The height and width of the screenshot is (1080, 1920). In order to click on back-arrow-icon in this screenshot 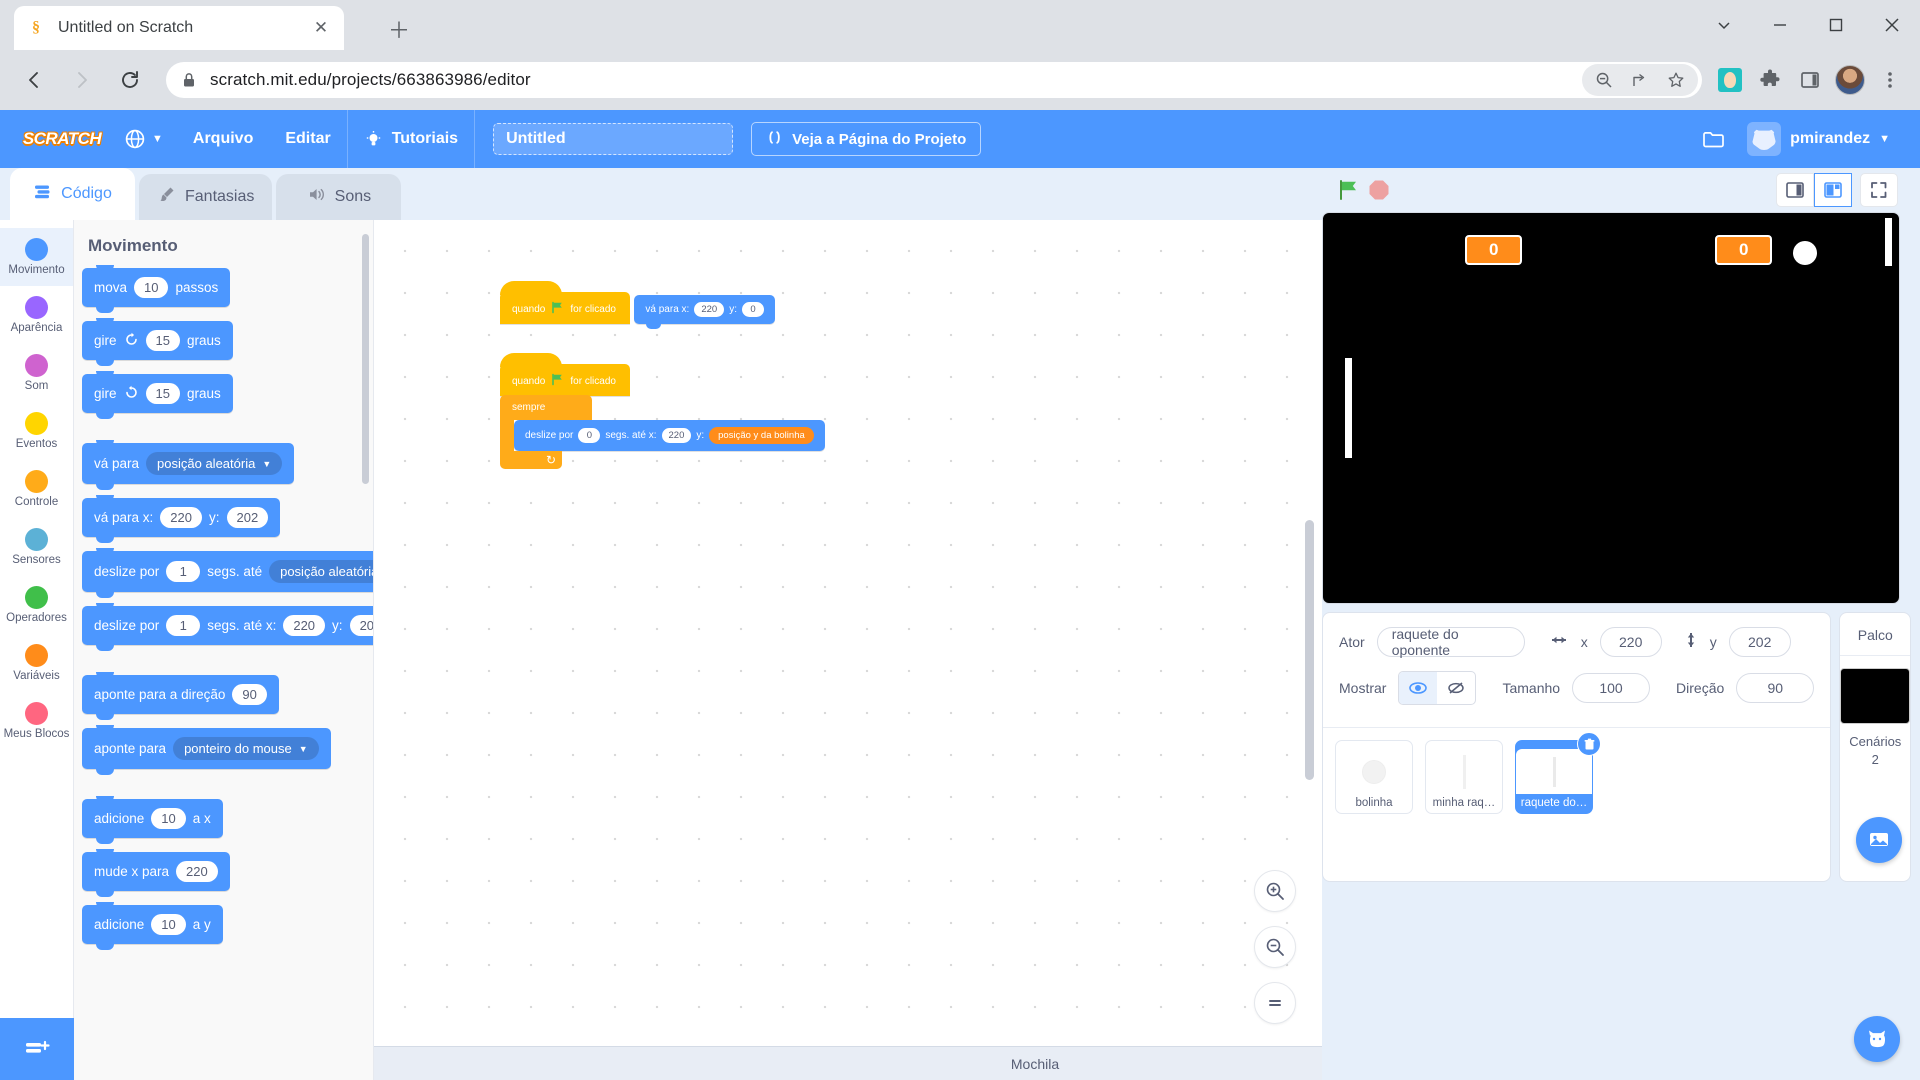, I will do `click(34, 80)`.